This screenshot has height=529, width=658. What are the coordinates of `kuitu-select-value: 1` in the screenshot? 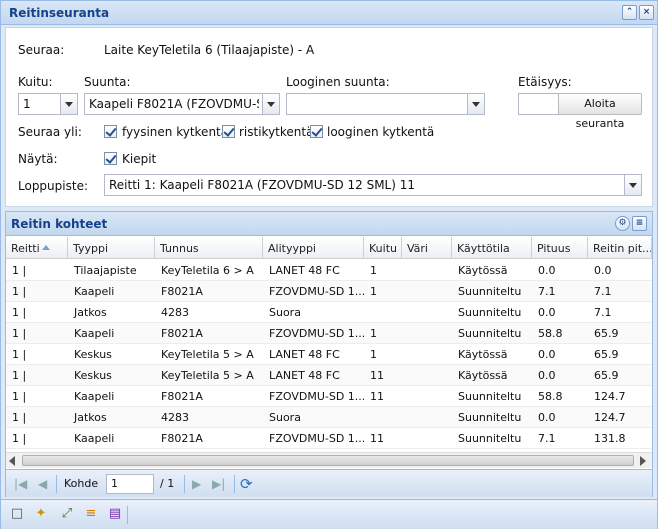 It's located at (27, 104).